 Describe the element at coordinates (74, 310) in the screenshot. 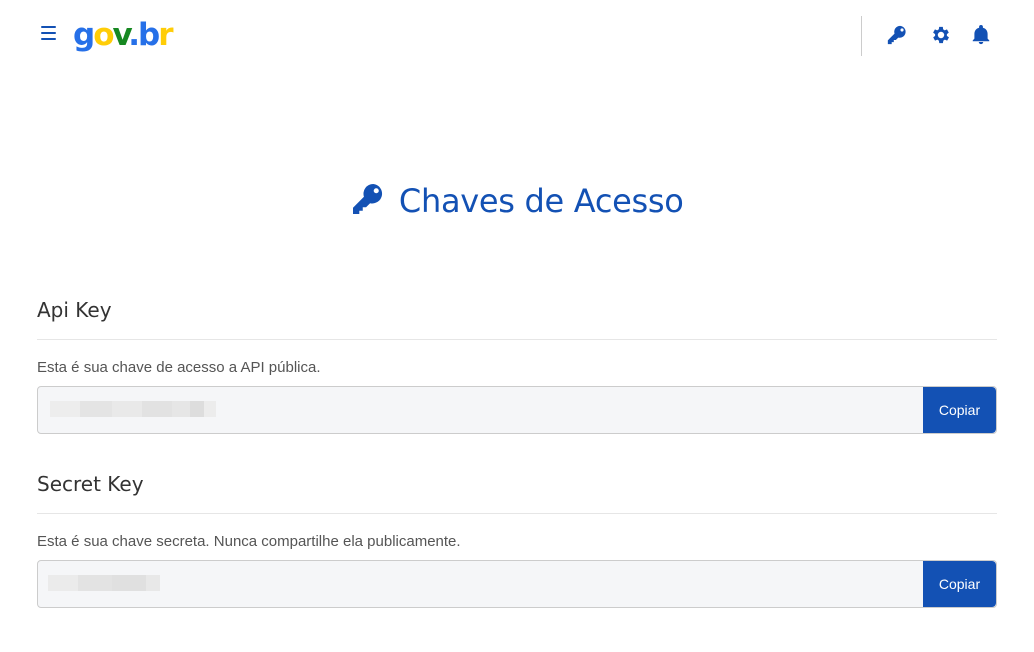

I see `api-key-heading: Api Key` at that location.